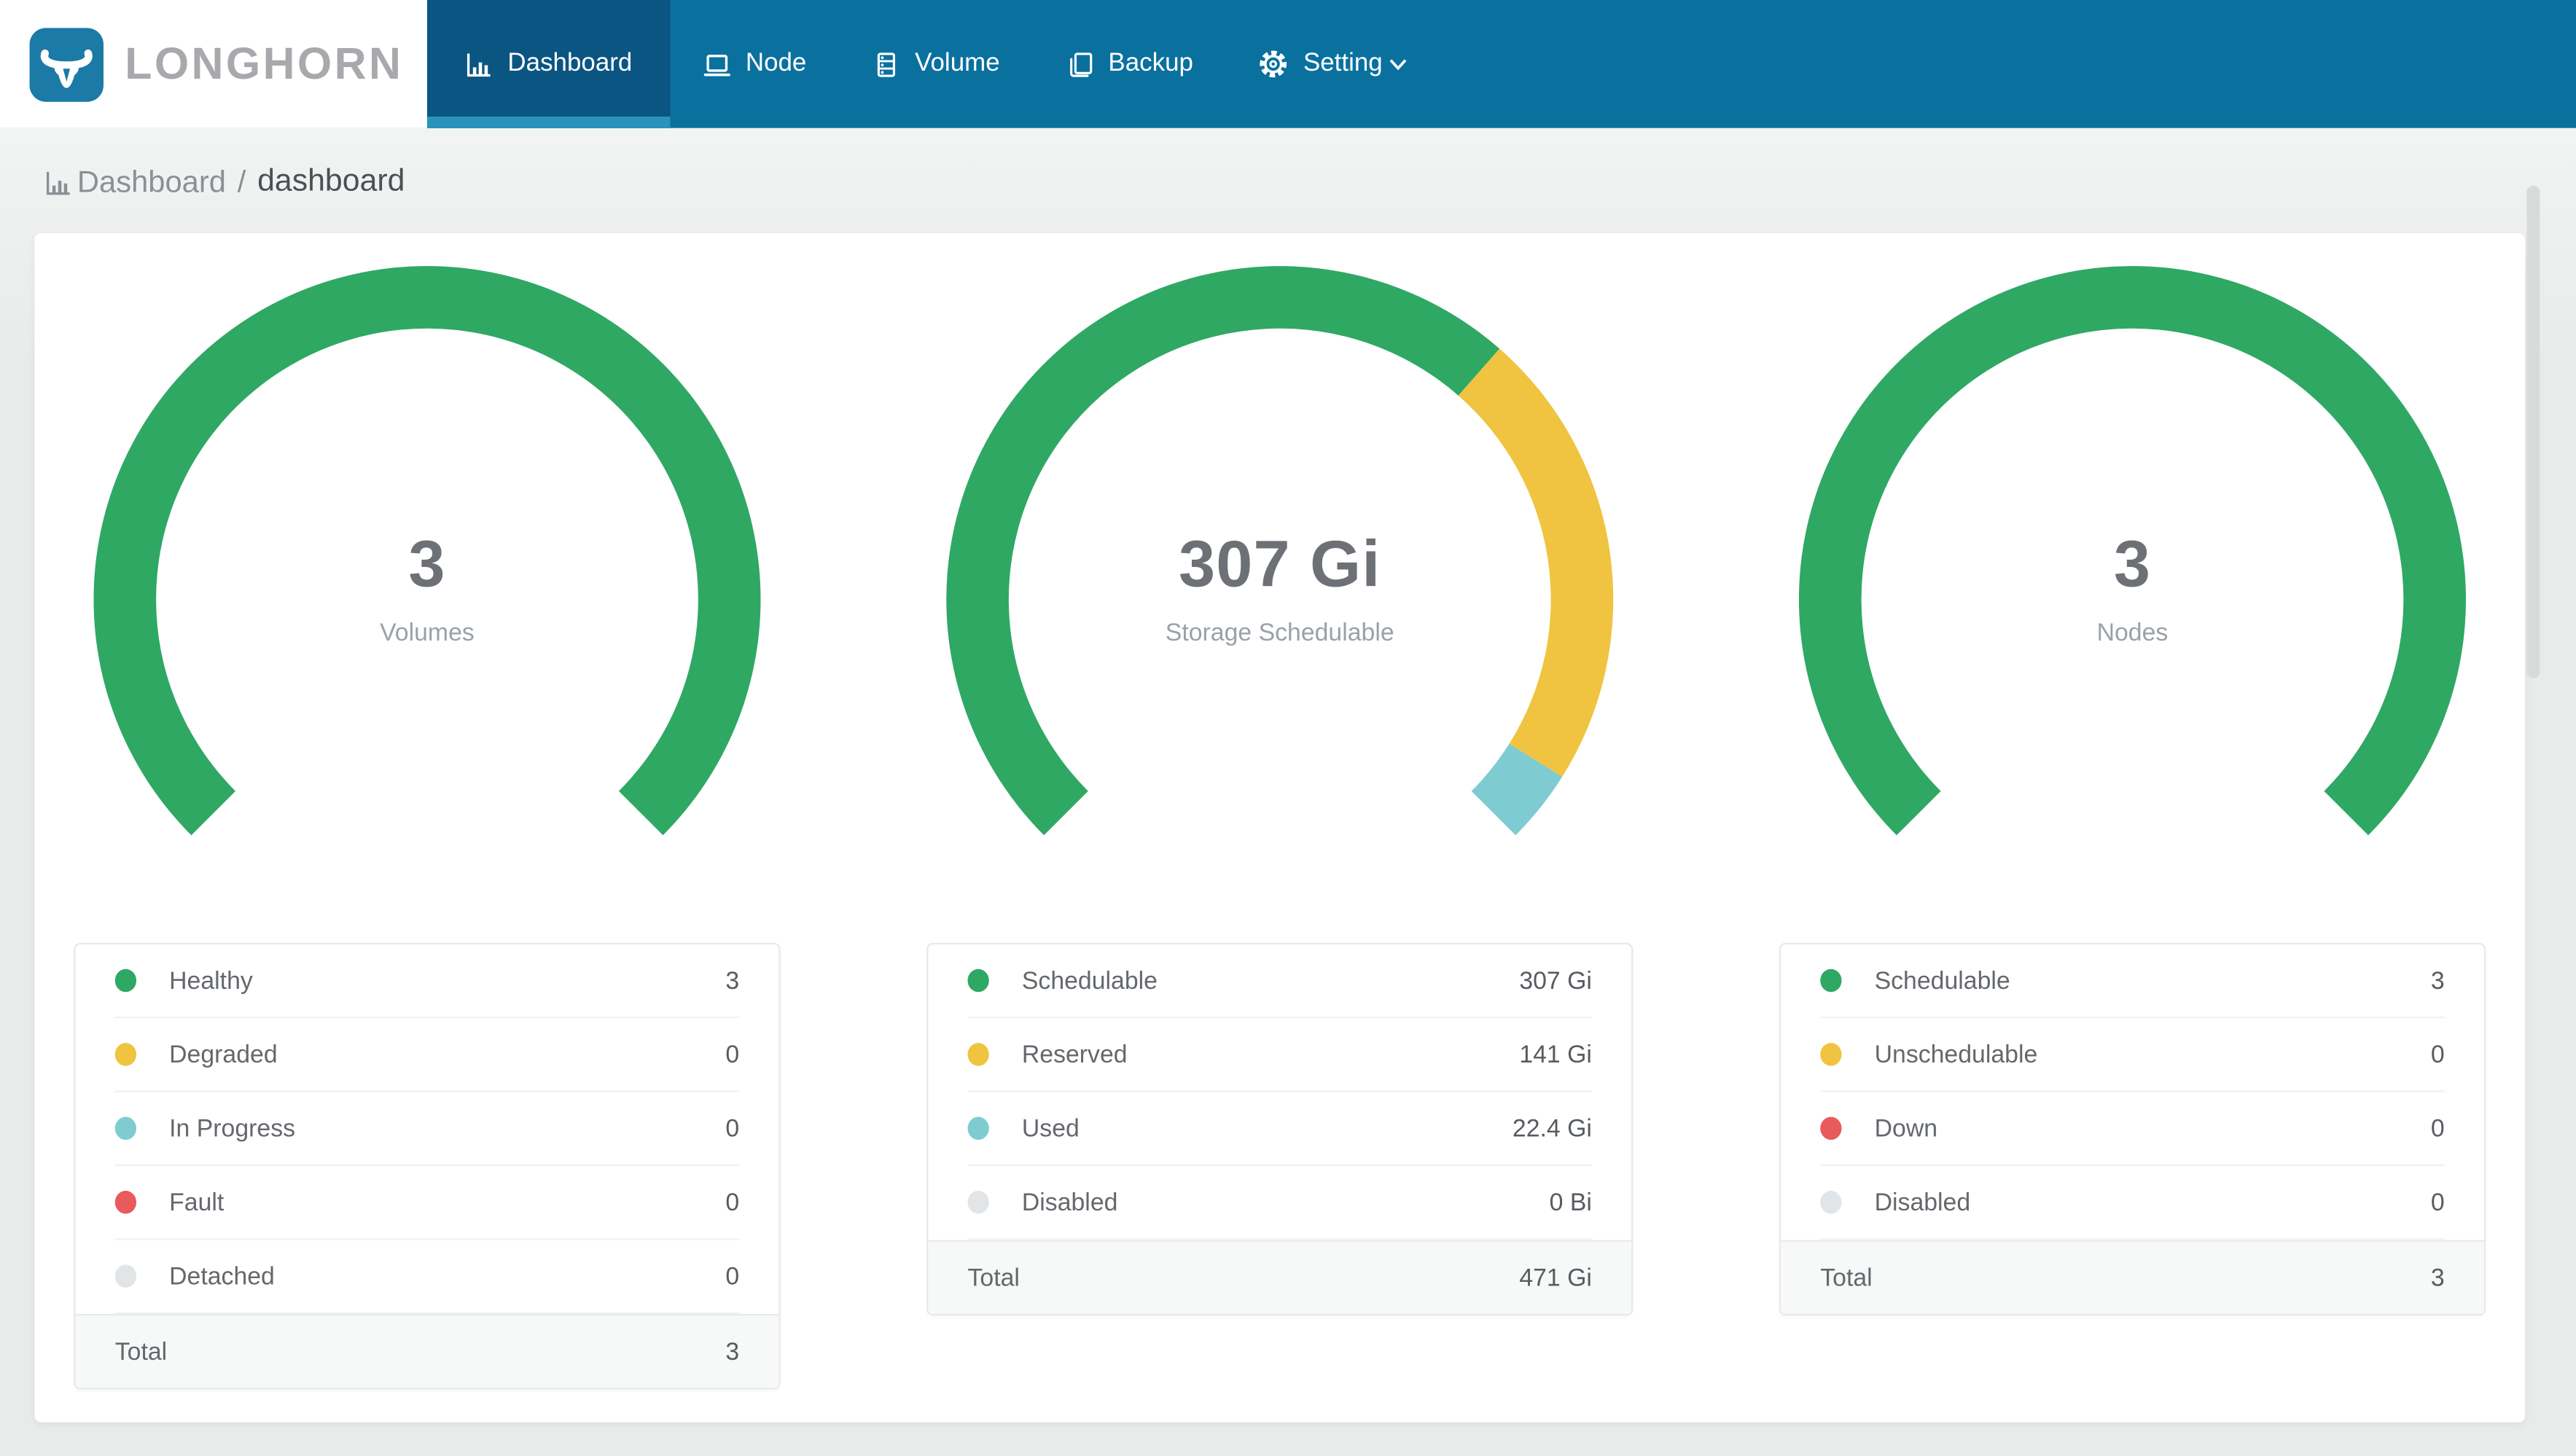 This screenshot has width=2576, height=1456. What do you see at coordinates (1280, 564) in the screenshot?
I see `gauge-value: 307 Gi` at bounding box center [1280, 564].